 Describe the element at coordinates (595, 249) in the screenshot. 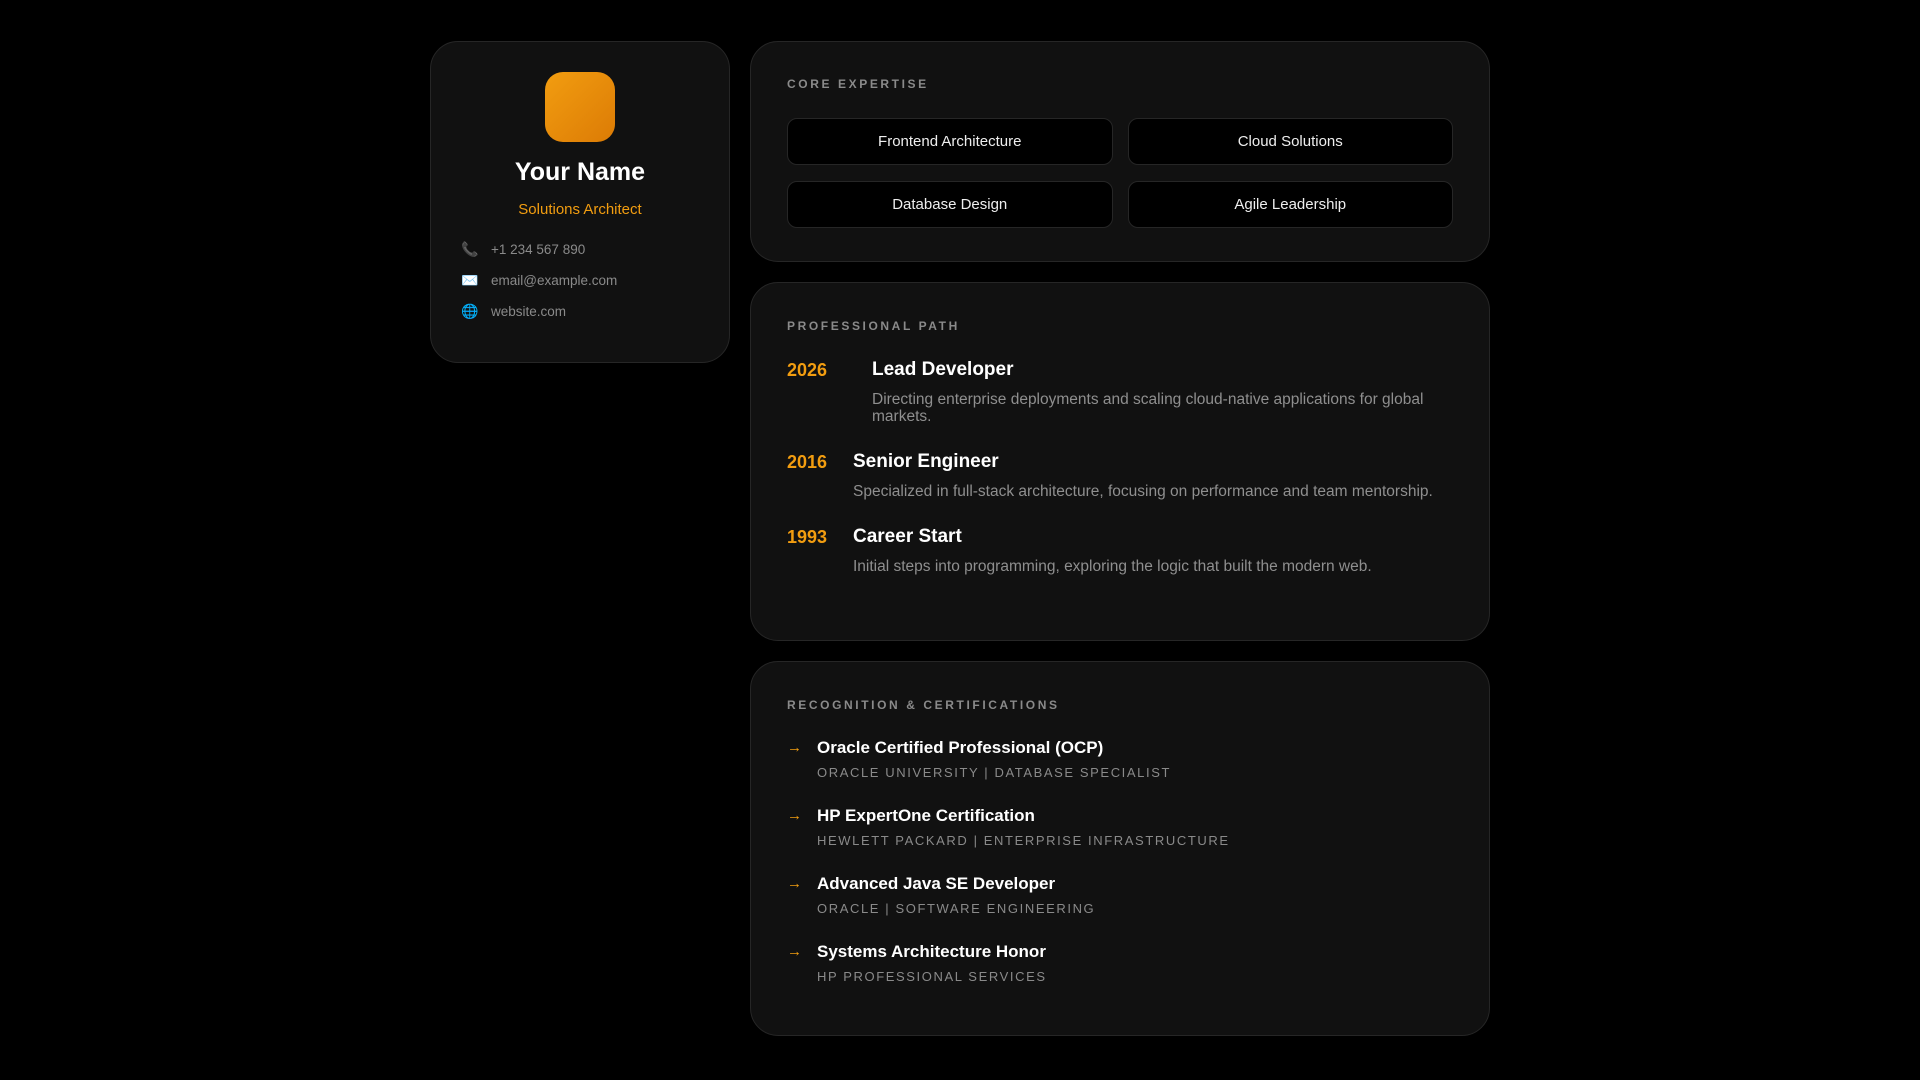

I see `contact-phone: 📞 +1 234 567 890` at that location.